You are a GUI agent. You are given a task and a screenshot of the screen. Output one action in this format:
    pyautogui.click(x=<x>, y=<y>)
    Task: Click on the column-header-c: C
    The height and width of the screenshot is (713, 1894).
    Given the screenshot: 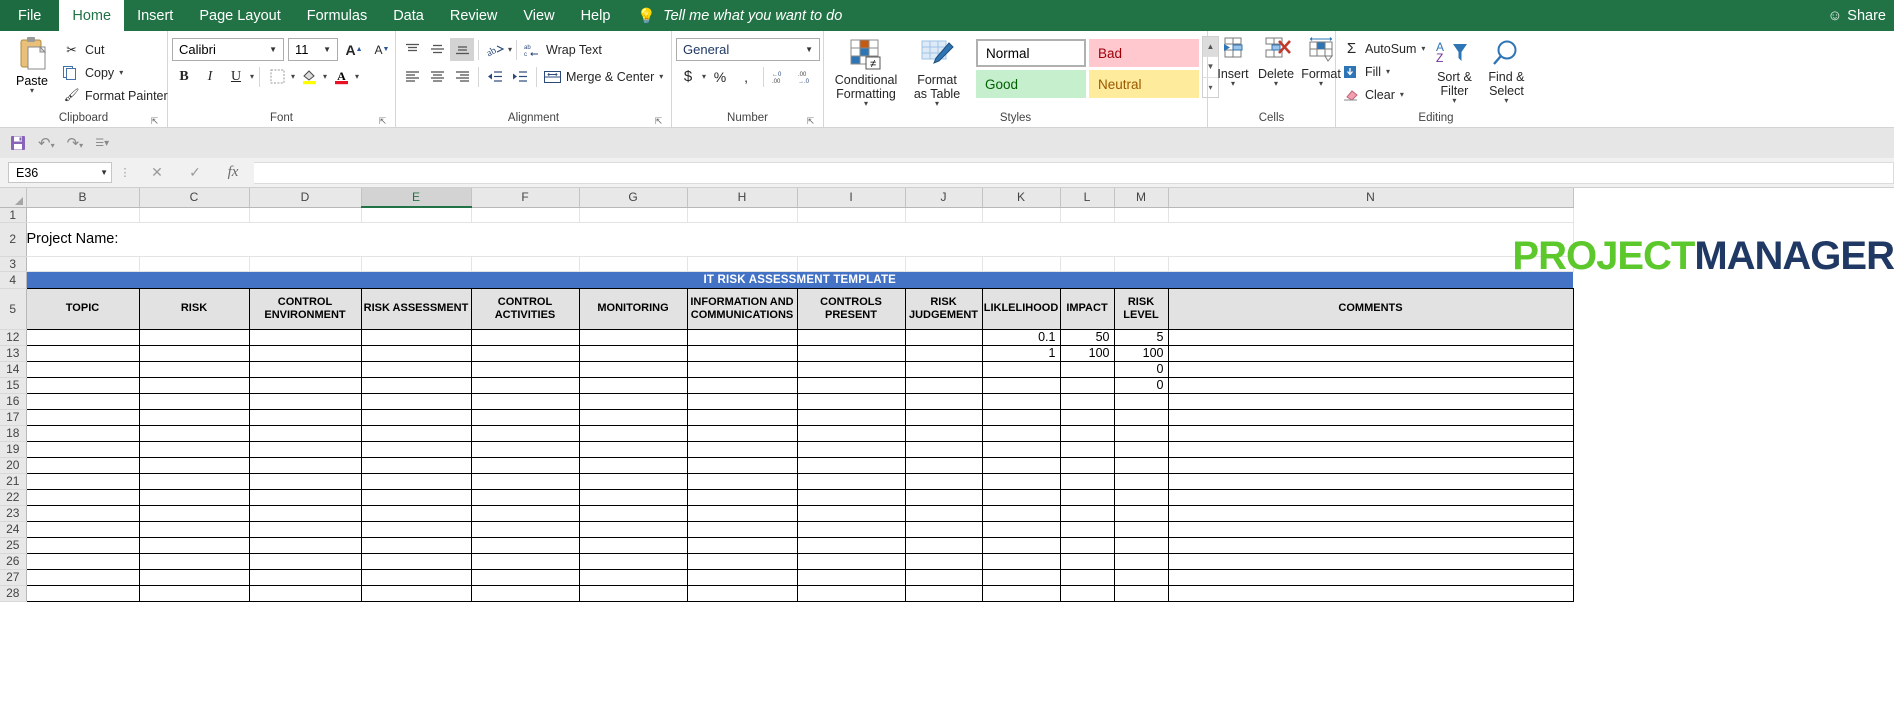 What is the action you would take?
    pyautogui.click(x=194, y=198)
    